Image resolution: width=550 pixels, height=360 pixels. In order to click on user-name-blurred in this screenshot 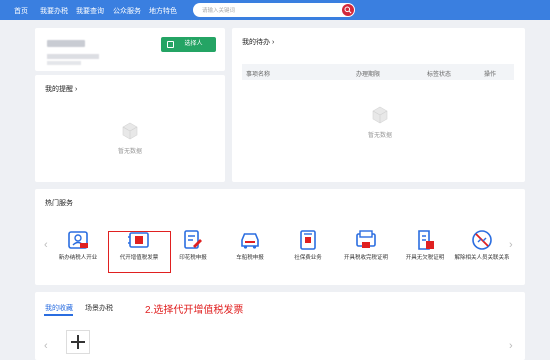, I will do `click(66, 43)`.